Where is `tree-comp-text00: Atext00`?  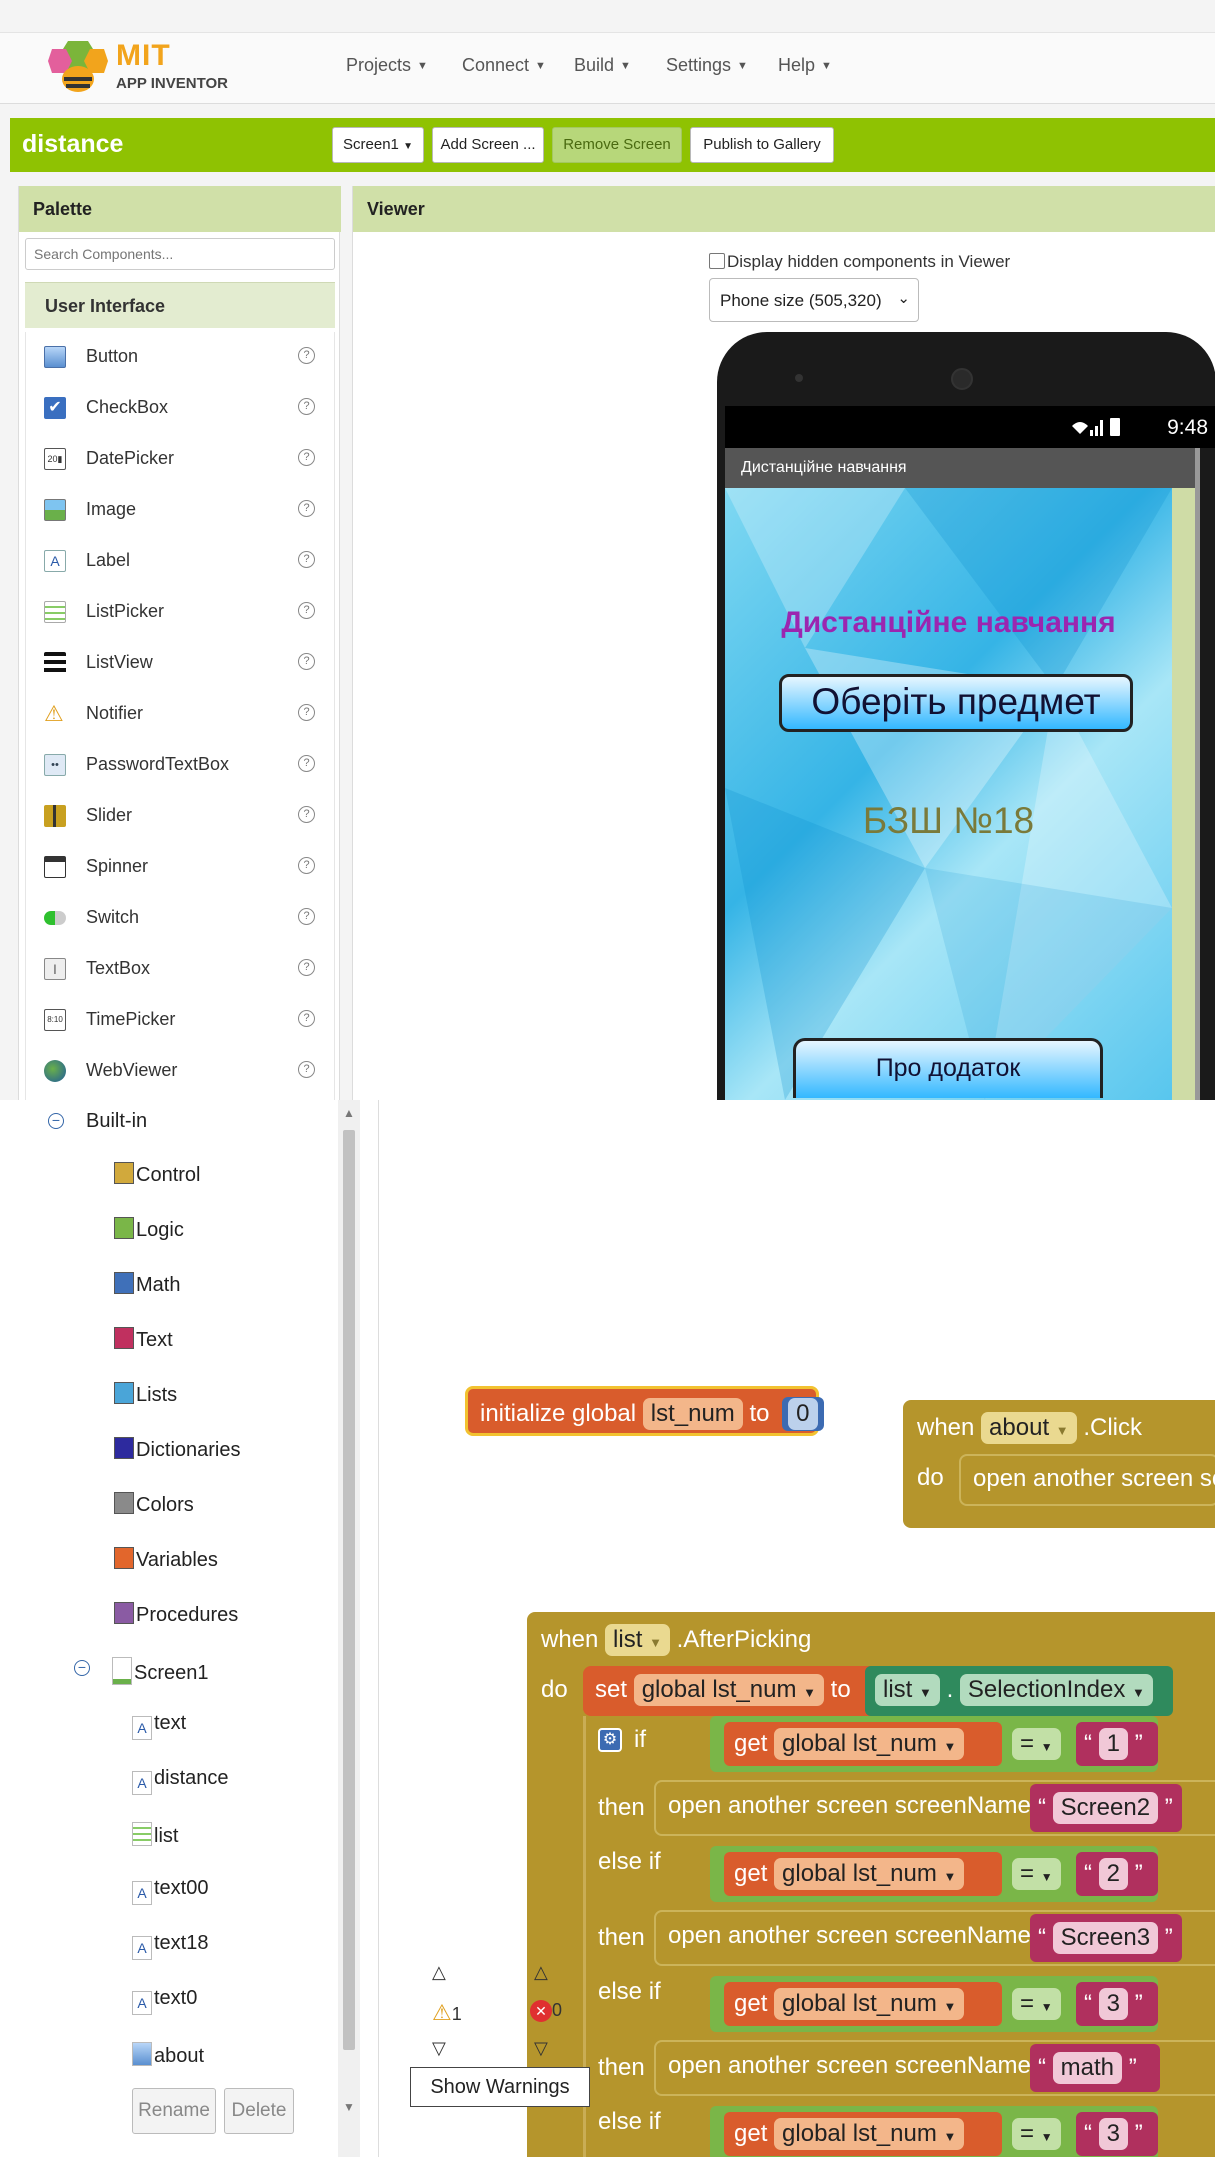
tree-comp-text00: Atext00 is located at coordinates (170, 1891).